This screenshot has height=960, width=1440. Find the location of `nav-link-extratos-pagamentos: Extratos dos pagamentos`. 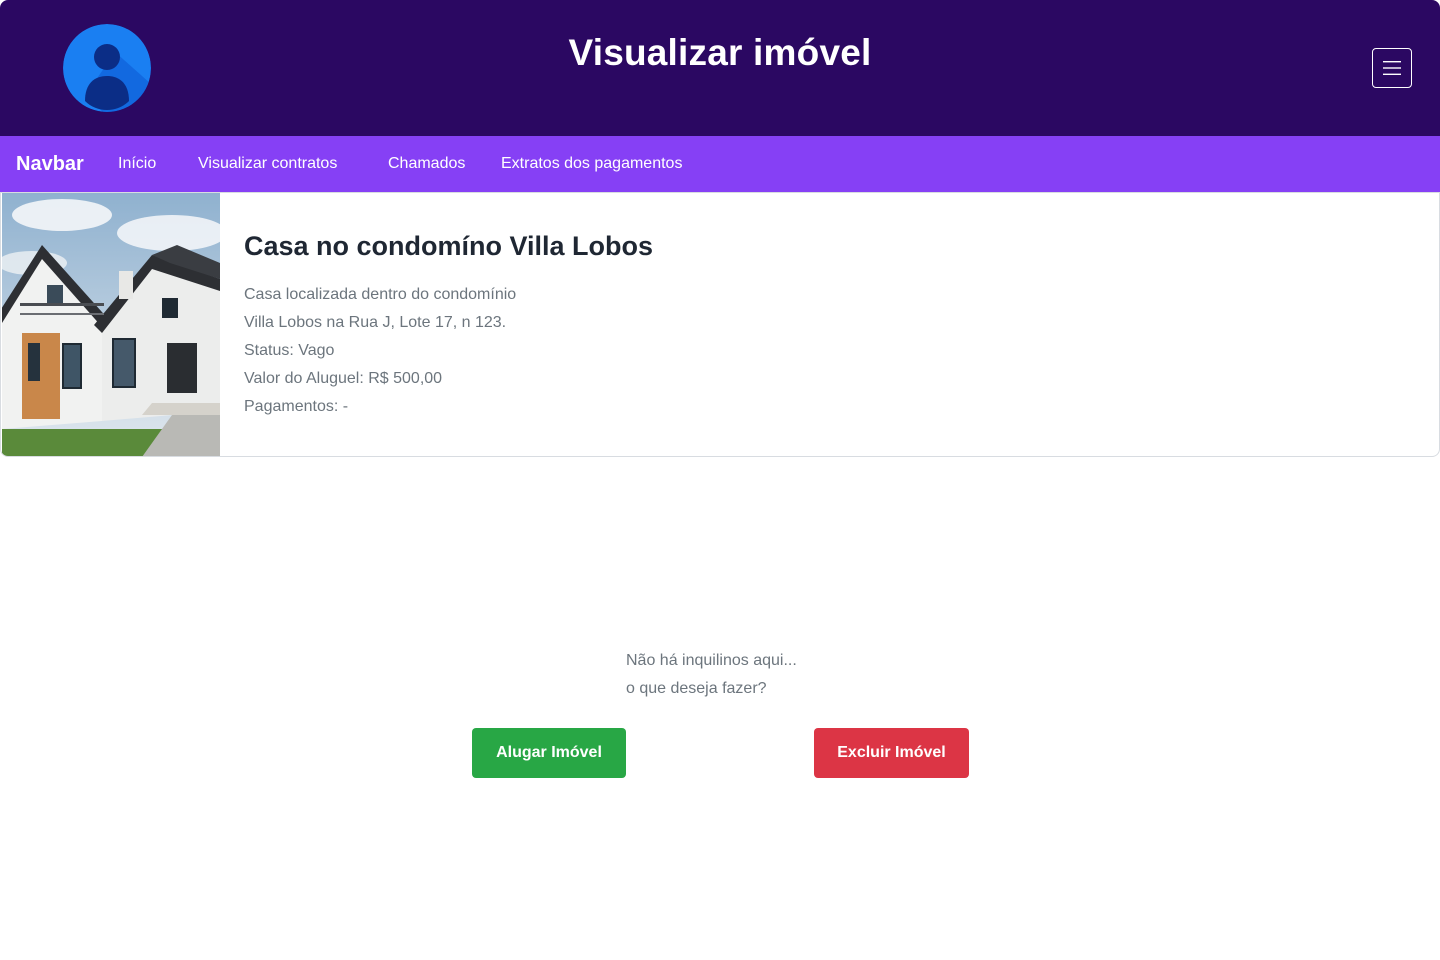

nav-link-extratos-pagamentos: Extratos dos pagamentos is located at coordinates (591, 164).